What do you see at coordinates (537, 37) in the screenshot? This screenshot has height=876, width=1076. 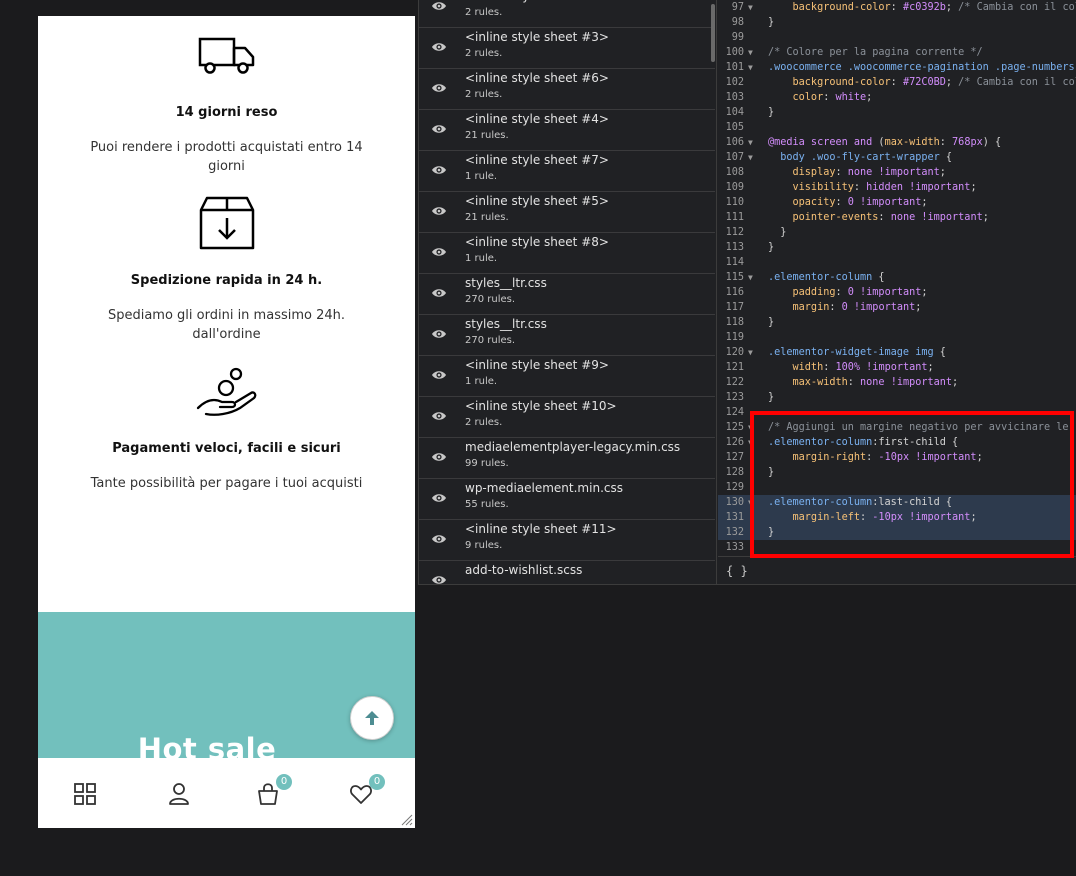 I see `stylesheet-name: <inline style sheet #3>` at bounding box center [537, 37].